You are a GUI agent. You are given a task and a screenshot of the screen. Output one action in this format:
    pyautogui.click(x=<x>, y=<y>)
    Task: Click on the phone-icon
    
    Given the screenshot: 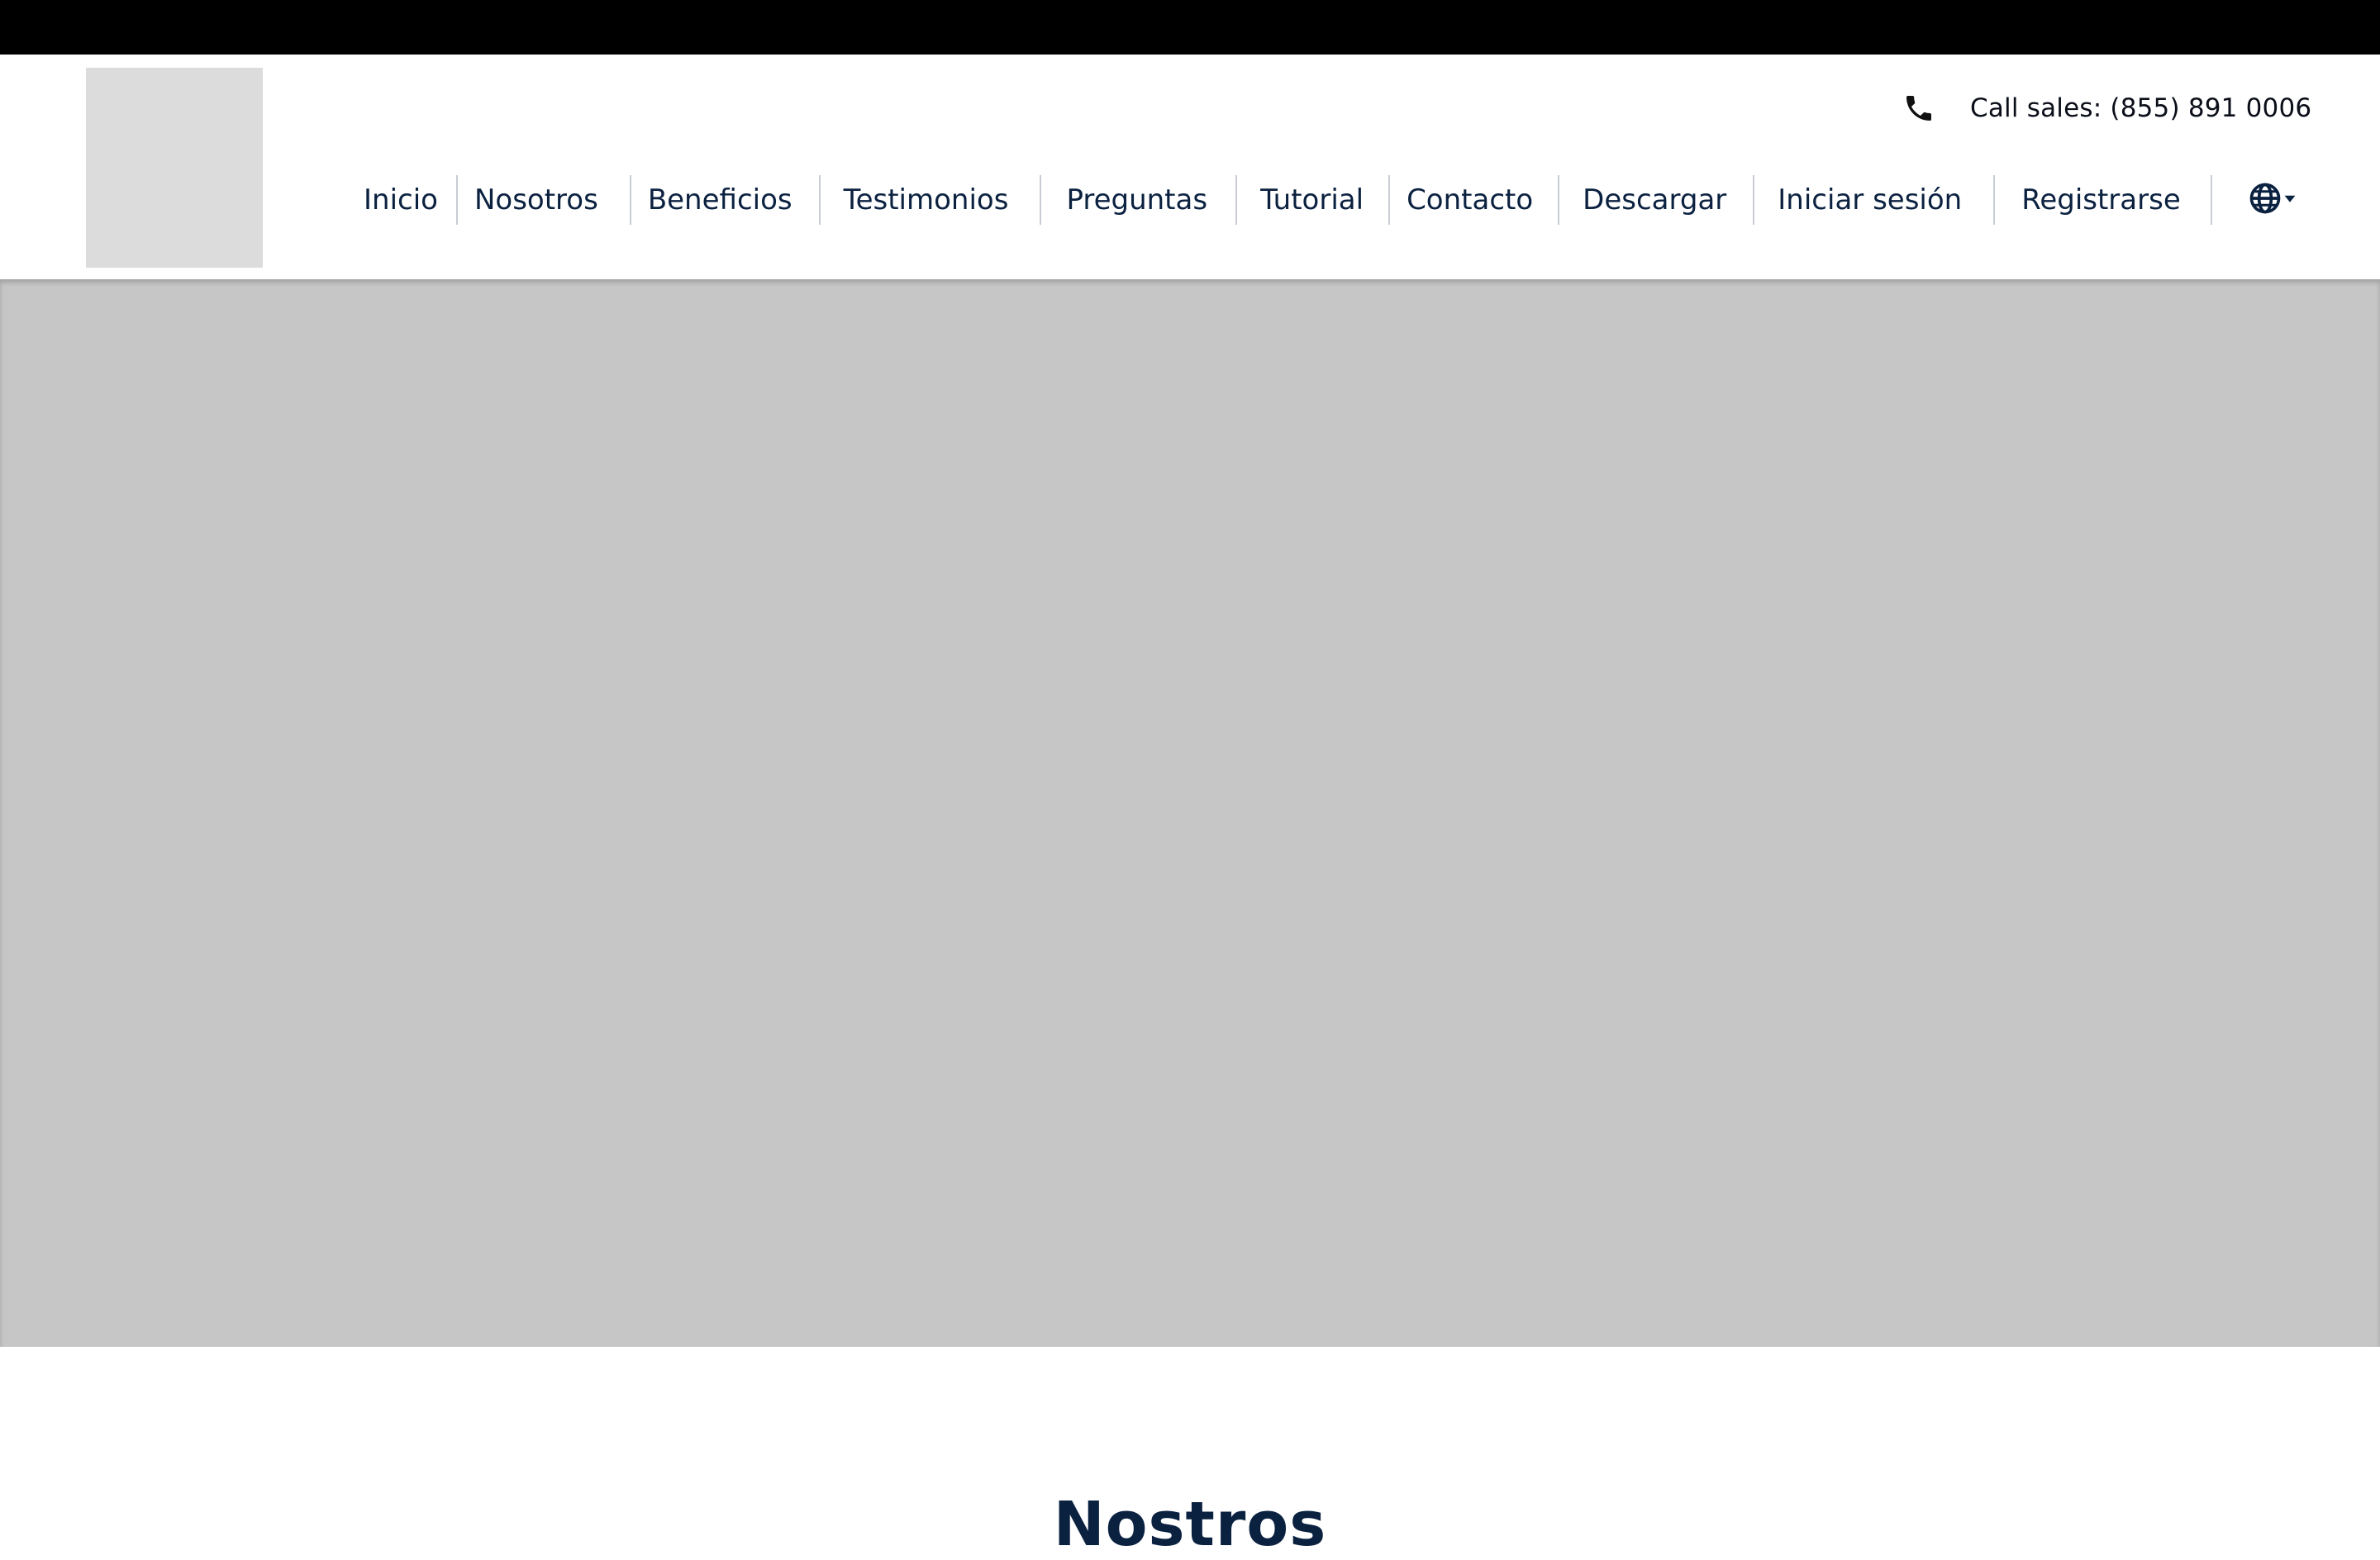 What is the action you would take?
    pyautogui.click(x=1919, y=108)
    